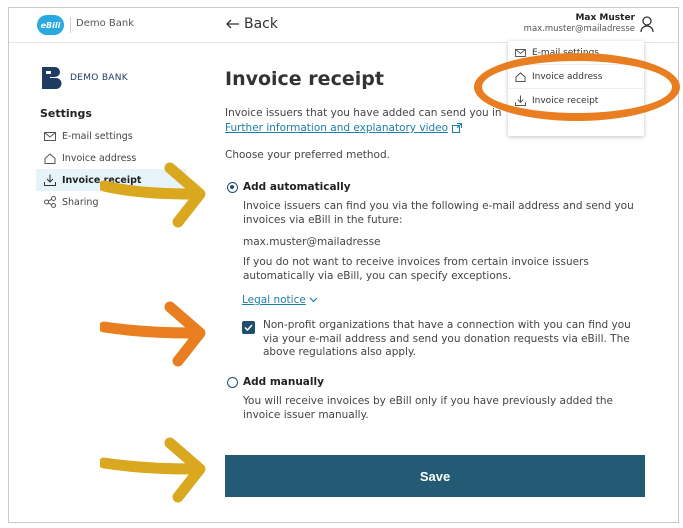 This screenshot has width=683, height=528. I want to click on ebill-logo: eBill, so click(50, 25).